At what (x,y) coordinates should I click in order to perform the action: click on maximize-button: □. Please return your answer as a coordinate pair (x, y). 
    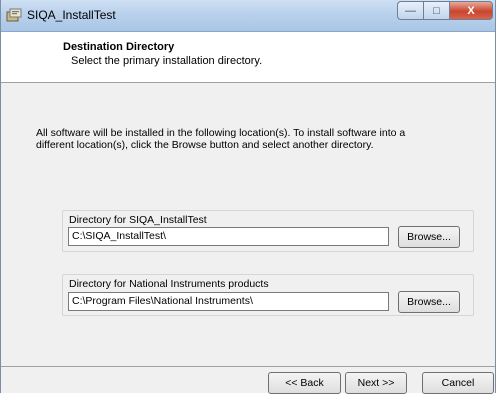
    Looking at the image, I should click on (436, 10).